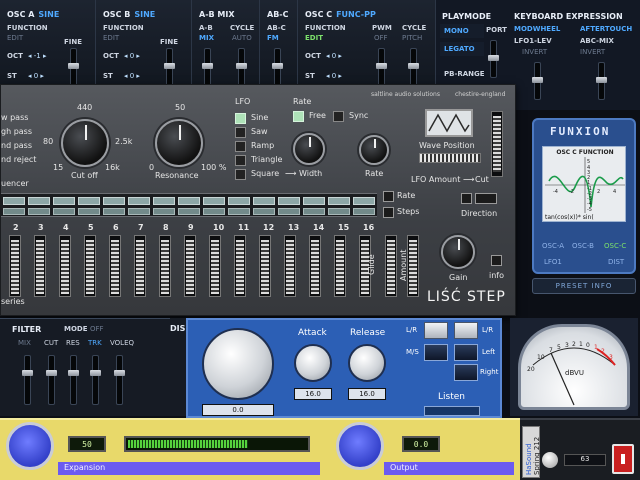 The width and height of the screenshot is (640, 480). I want to click on width-knob, so click(309, 149).